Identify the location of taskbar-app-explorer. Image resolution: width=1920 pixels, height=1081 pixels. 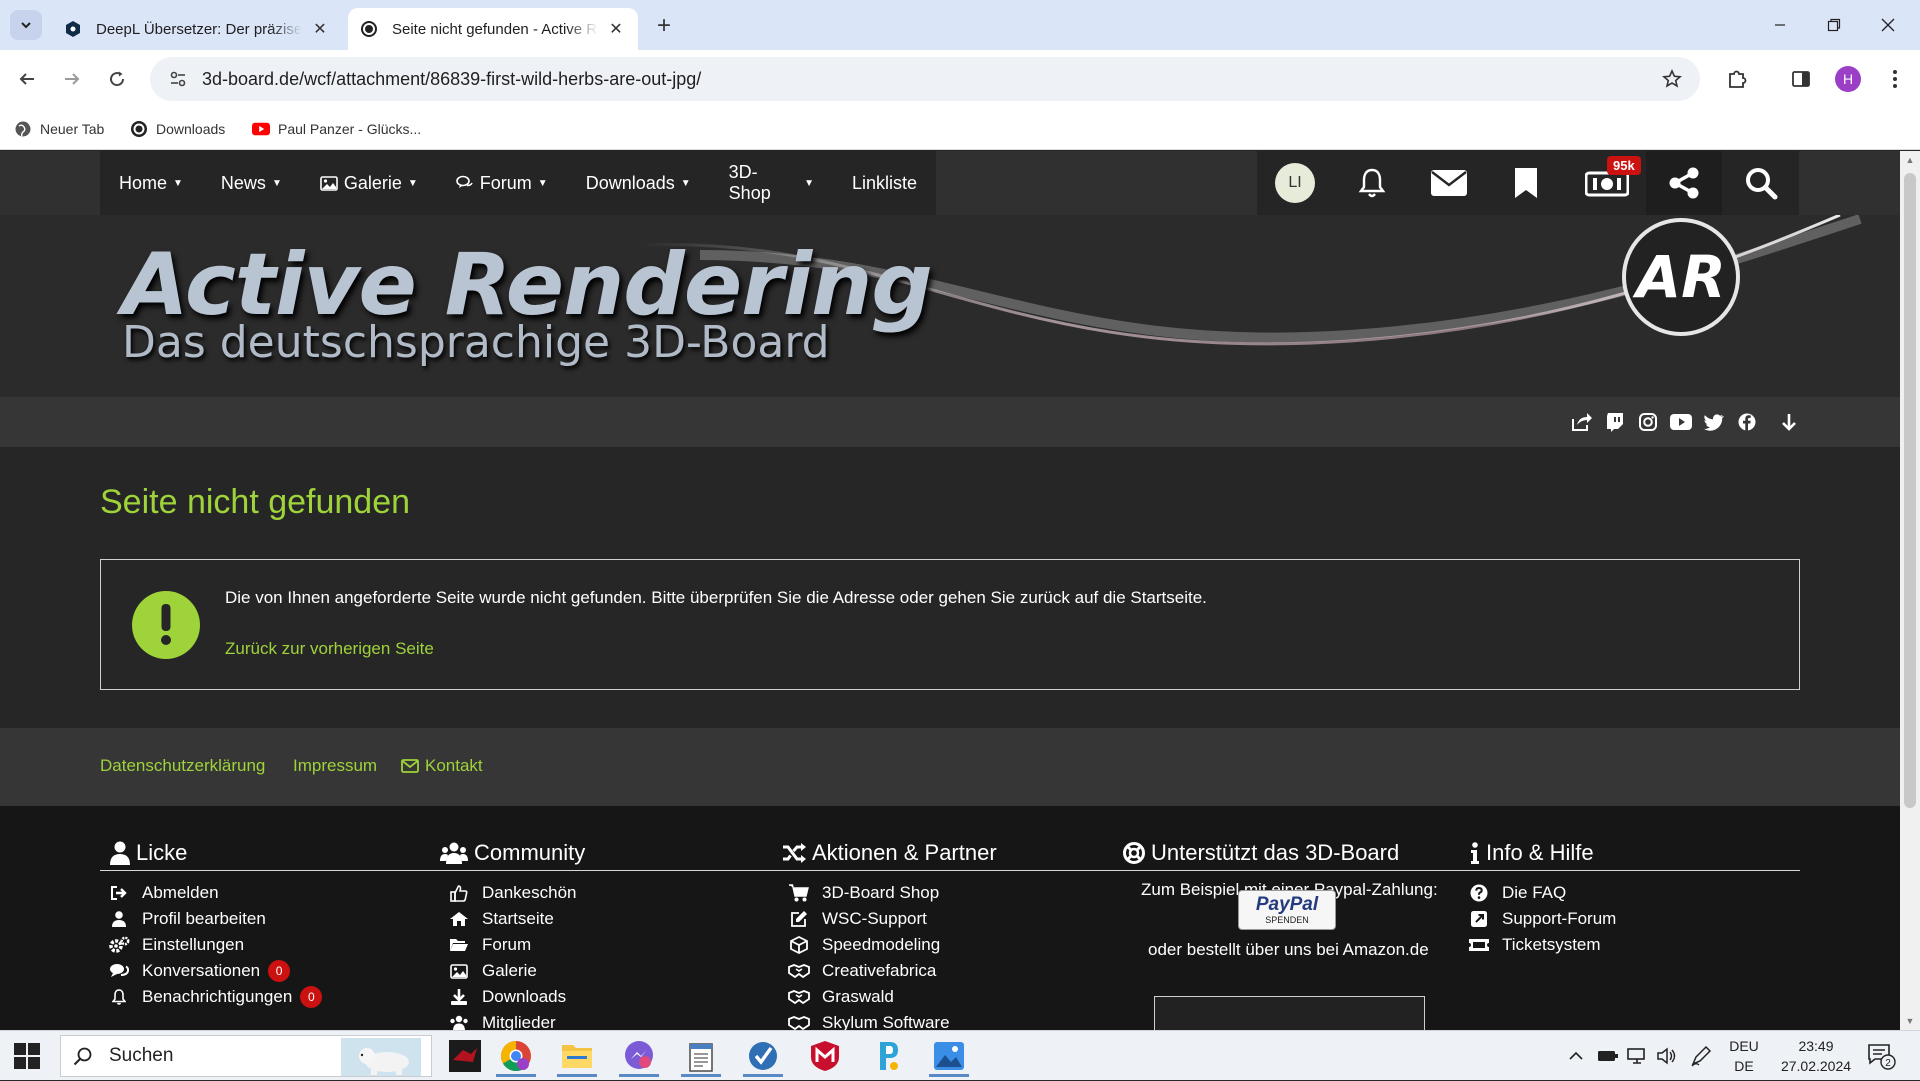
(577, 1056).